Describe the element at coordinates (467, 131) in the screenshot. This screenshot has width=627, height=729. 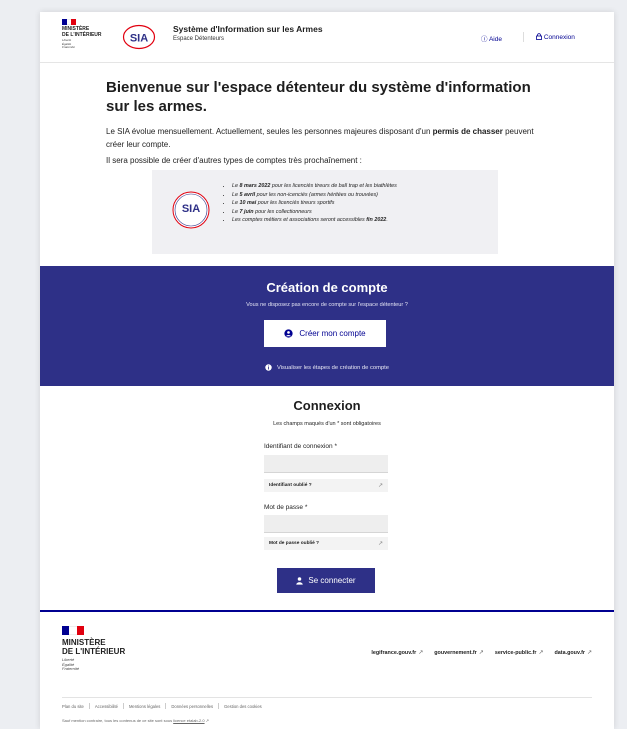
I see `intro-text-bold: permis de chasser` at that location.